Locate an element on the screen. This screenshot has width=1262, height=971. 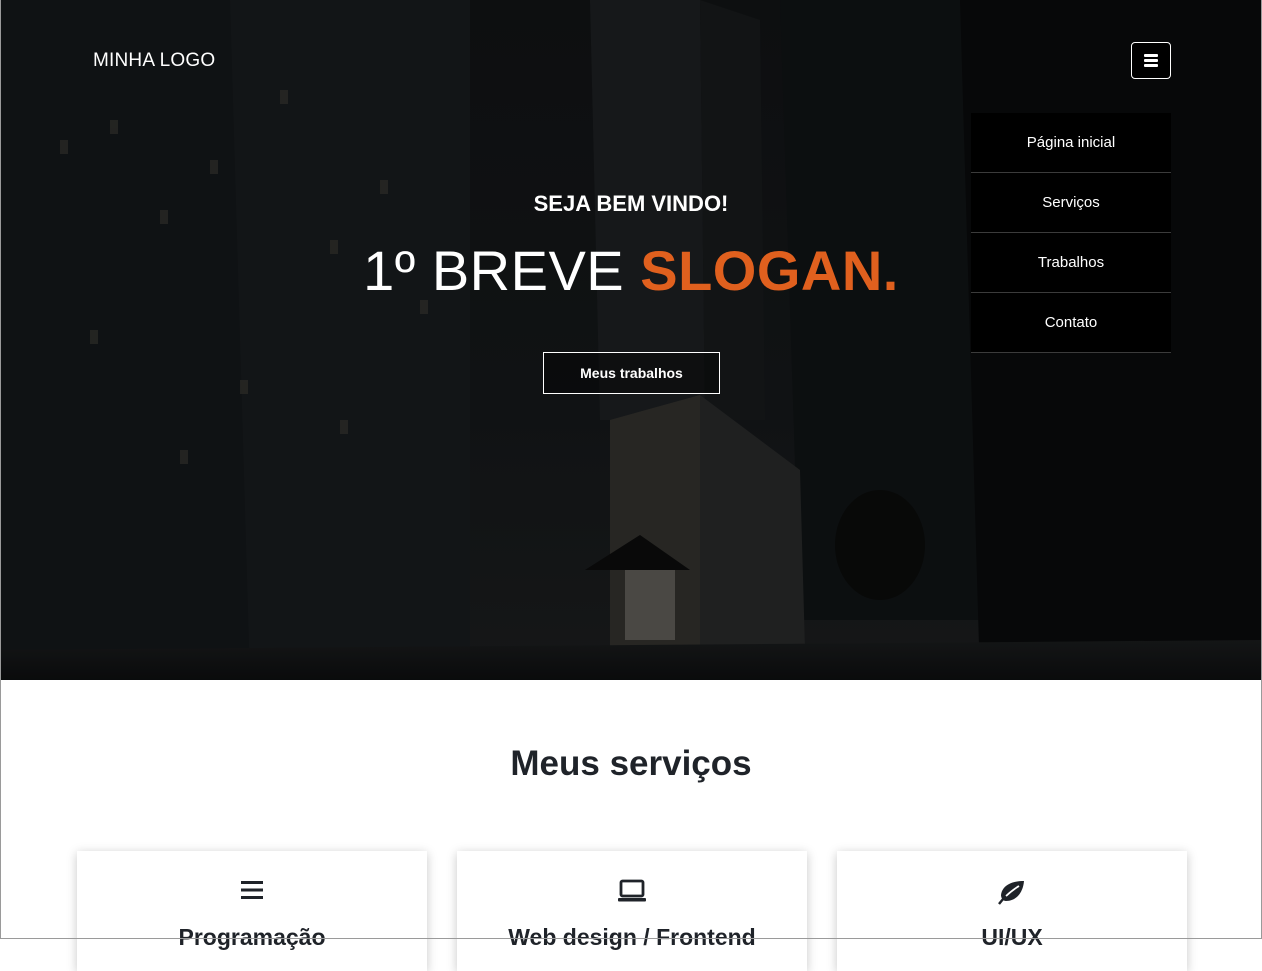
leaf-icon is located at coordinates (1012, 892).